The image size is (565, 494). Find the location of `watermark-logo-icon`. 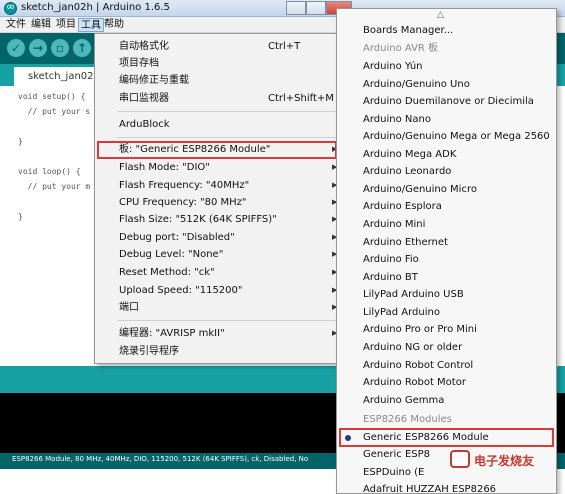

watermark-logo-icon is located at coordinates (460, 459).